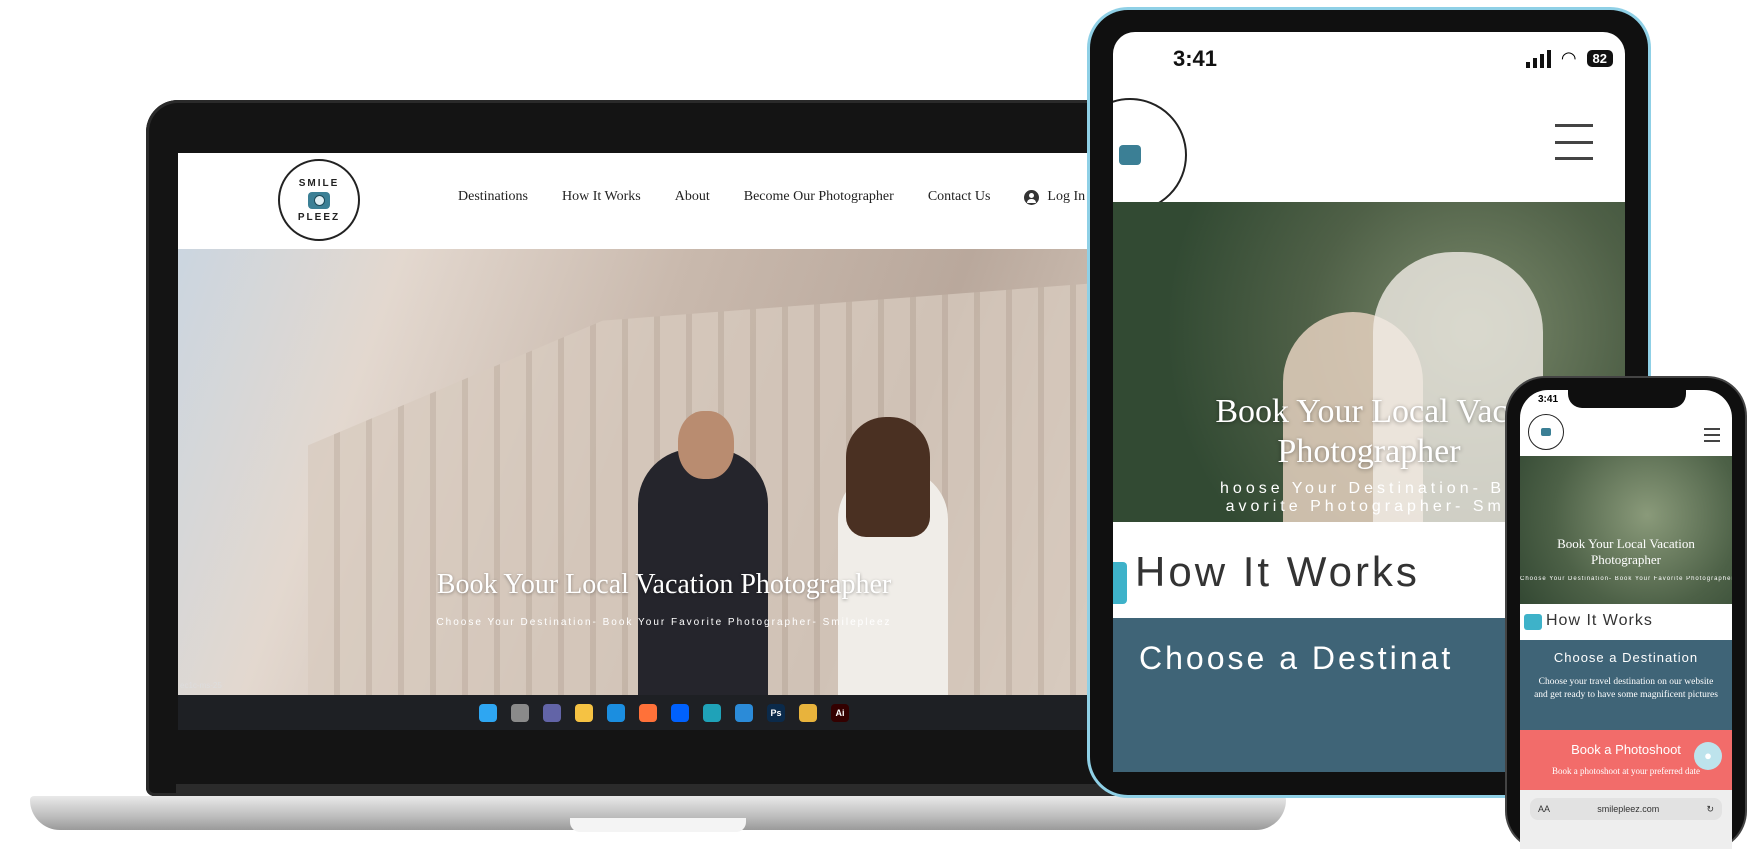 The image size is (1763, 849). What do you see at coordinates (1544, 809) in the screenshot?
I see `text-size-button: AA` at bounding box center [1544, 809].